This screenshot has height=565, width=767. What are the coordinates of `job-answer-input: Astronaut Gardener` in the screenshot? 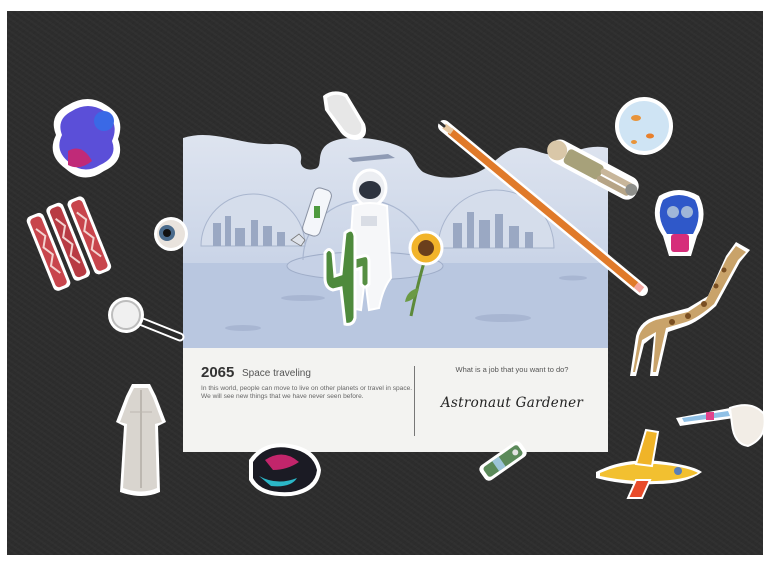 It's located at (512, 403).